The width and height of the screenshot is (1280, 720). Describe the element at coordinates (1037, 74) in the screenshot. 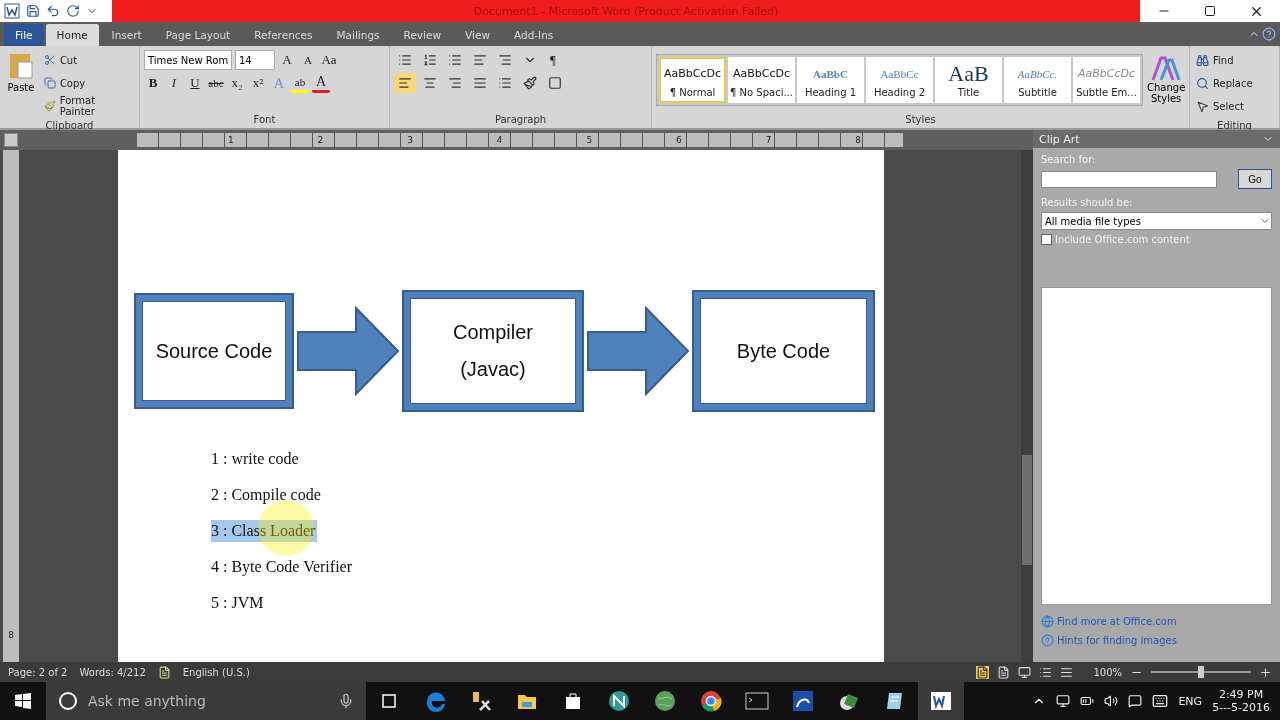

I see `style-preview: AaBbCc.` at that location.